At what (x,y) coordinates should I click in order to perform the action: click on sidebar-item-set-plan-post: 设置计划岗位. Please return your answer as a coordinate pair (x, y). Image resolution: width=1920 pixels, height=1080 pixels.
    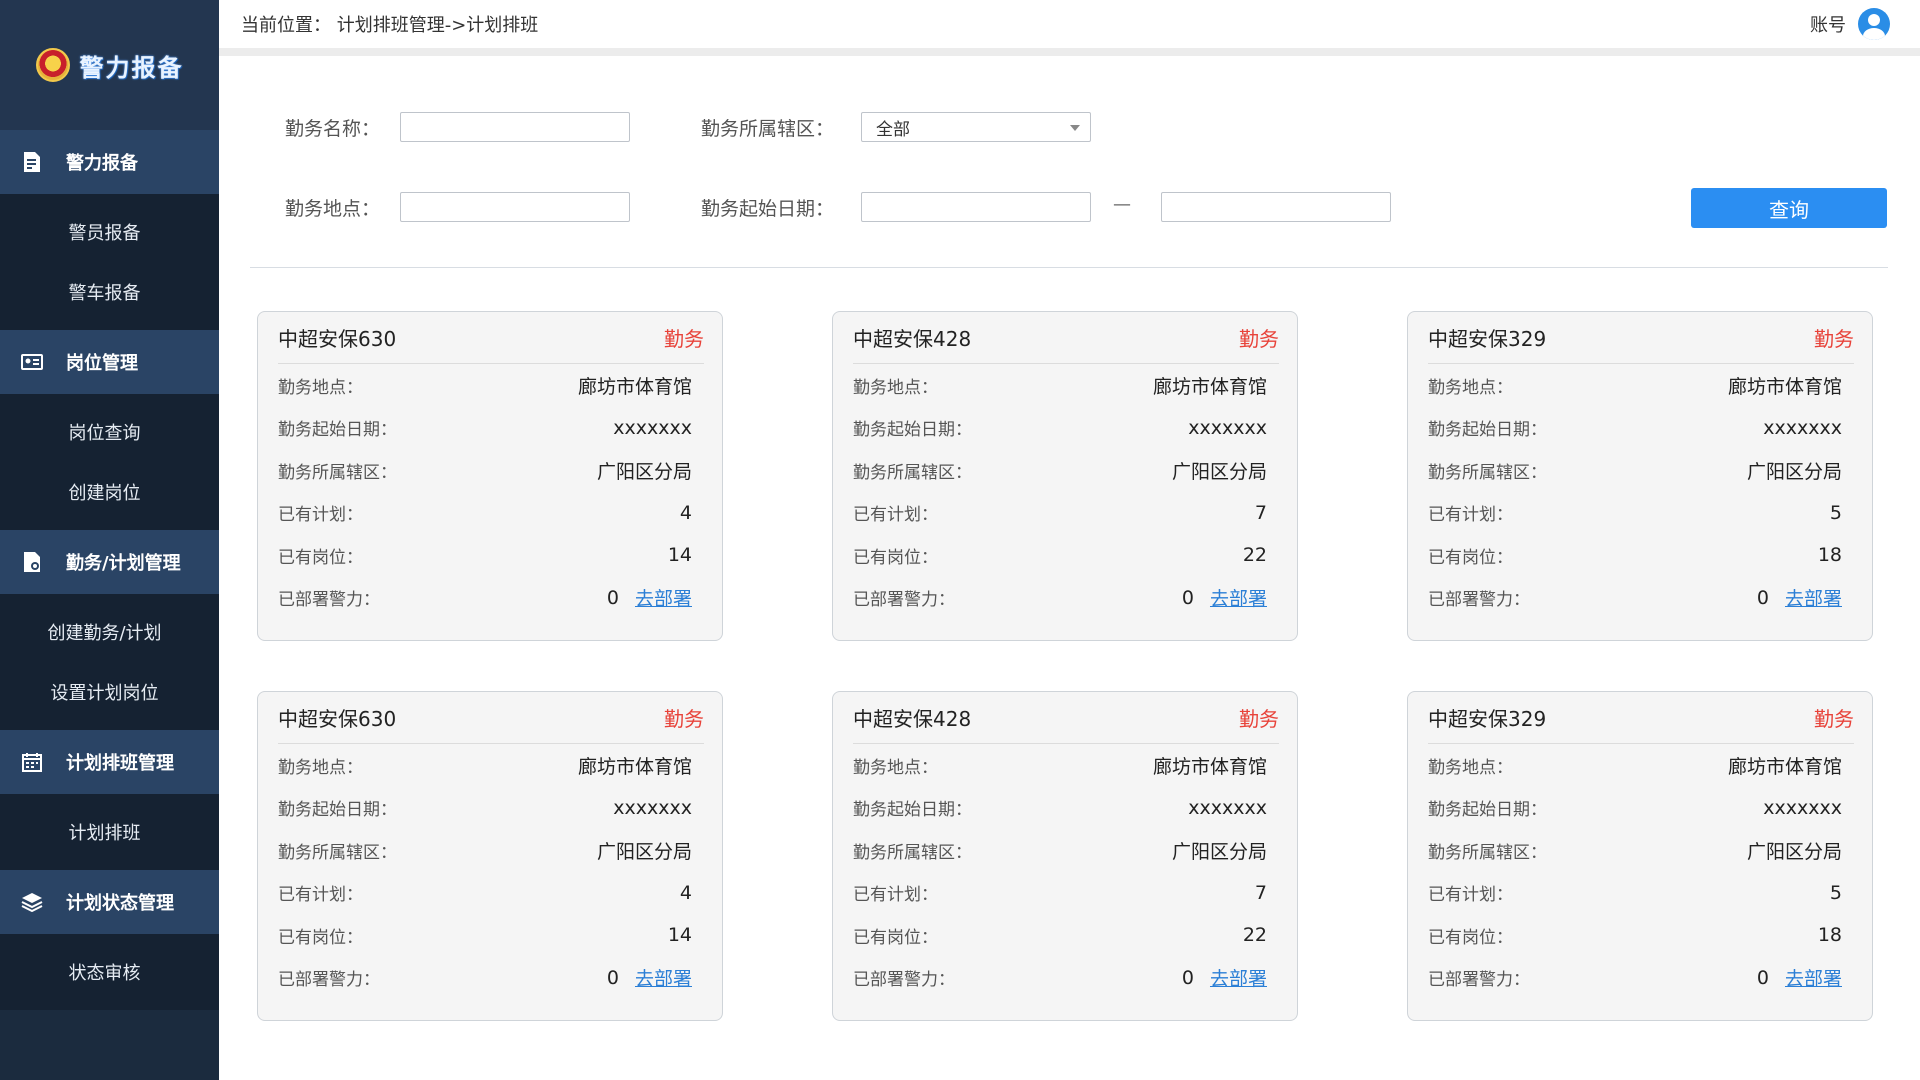
    Looking at the image, I should click on (109, 692).